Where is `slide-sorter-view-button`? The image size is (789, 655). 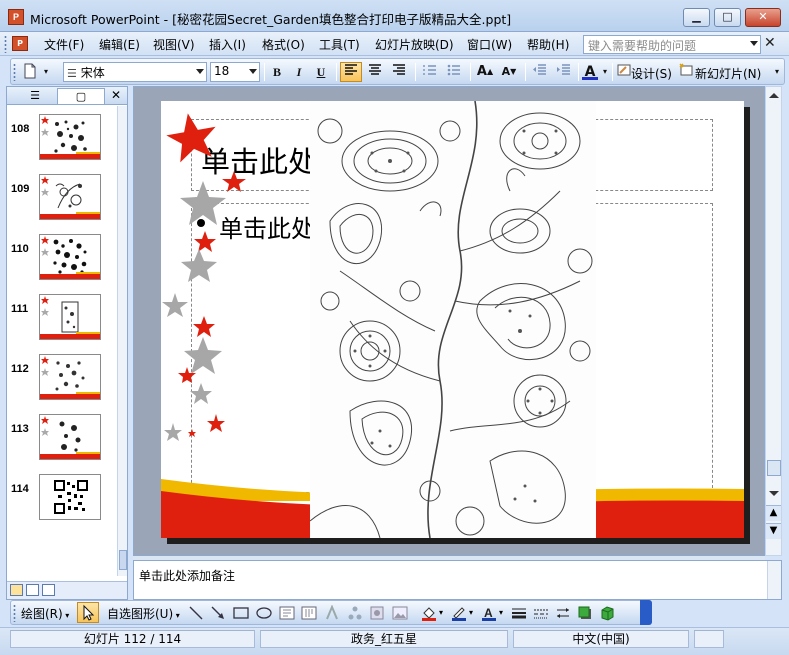
slide-sorter-view-button is located at coordinates (32, 590).